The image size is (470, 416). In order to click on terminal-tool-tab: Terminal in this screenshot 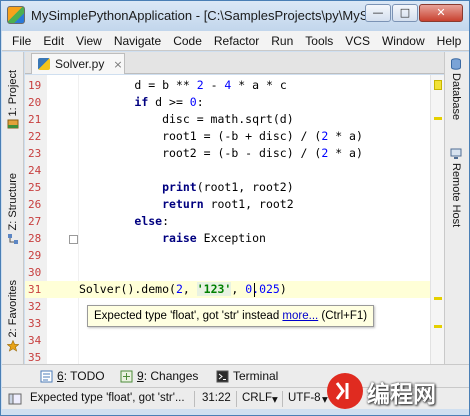, I will do `click(247, 376)`.